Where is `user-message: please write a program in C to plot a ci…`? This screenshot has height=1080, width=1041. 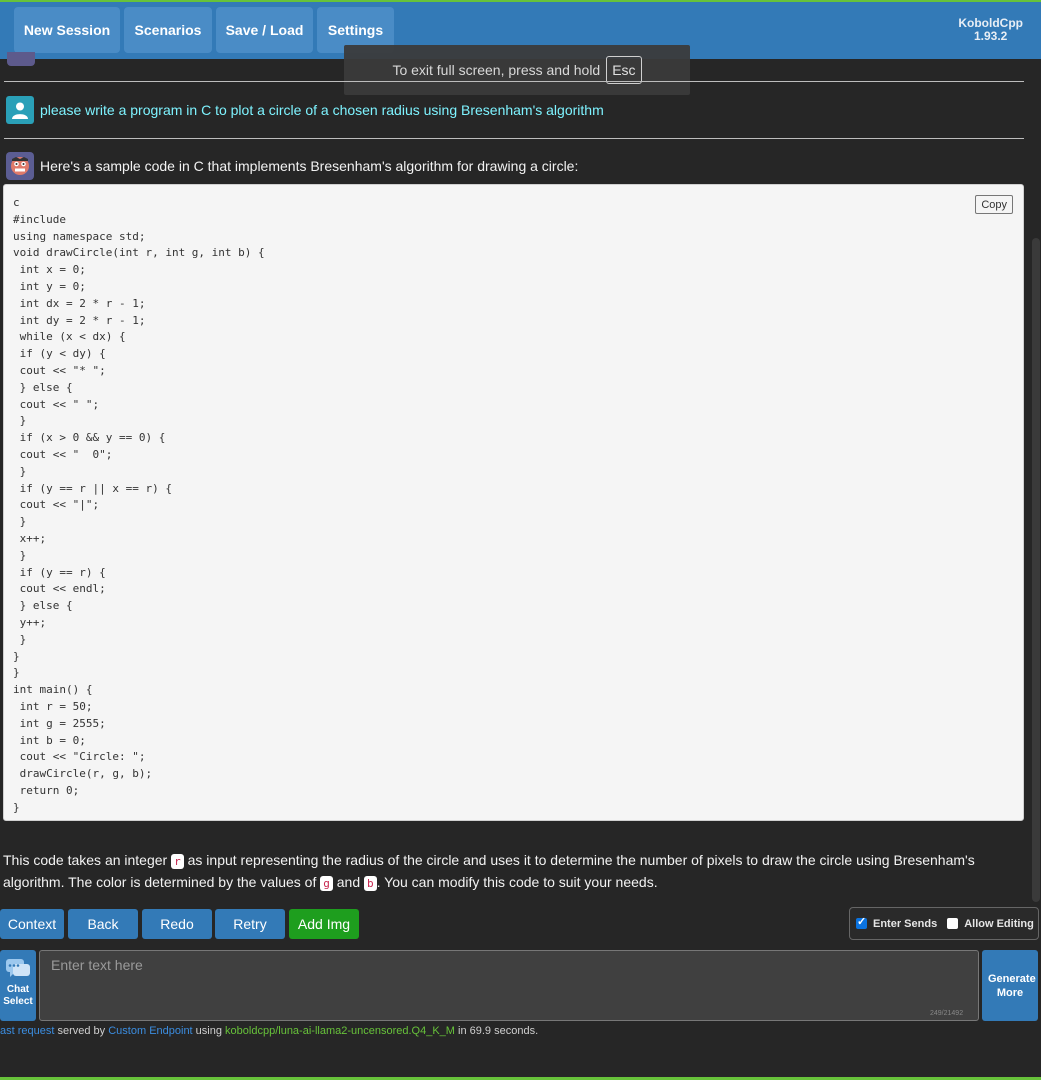 user-message: please write a program in C to plot a ci… is located at coordinates (305, 110).